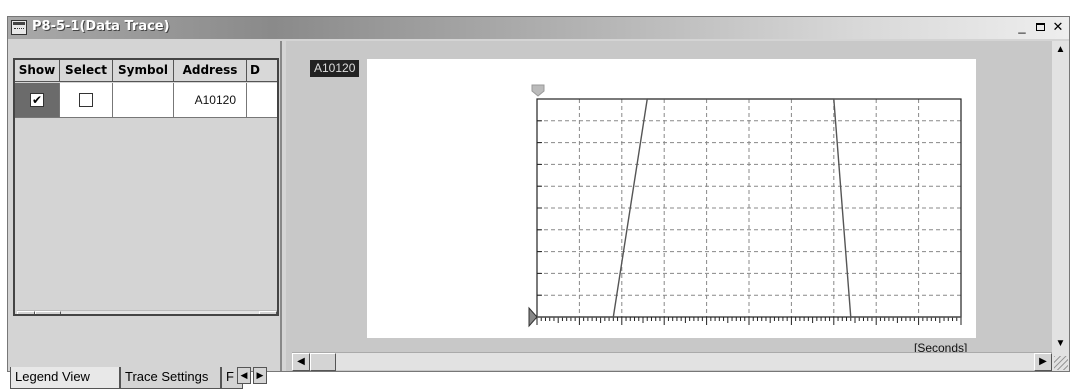 The image size is (1072, 389). I want to click on tab-scroll-left-icon: ◀, so click(244, 375).